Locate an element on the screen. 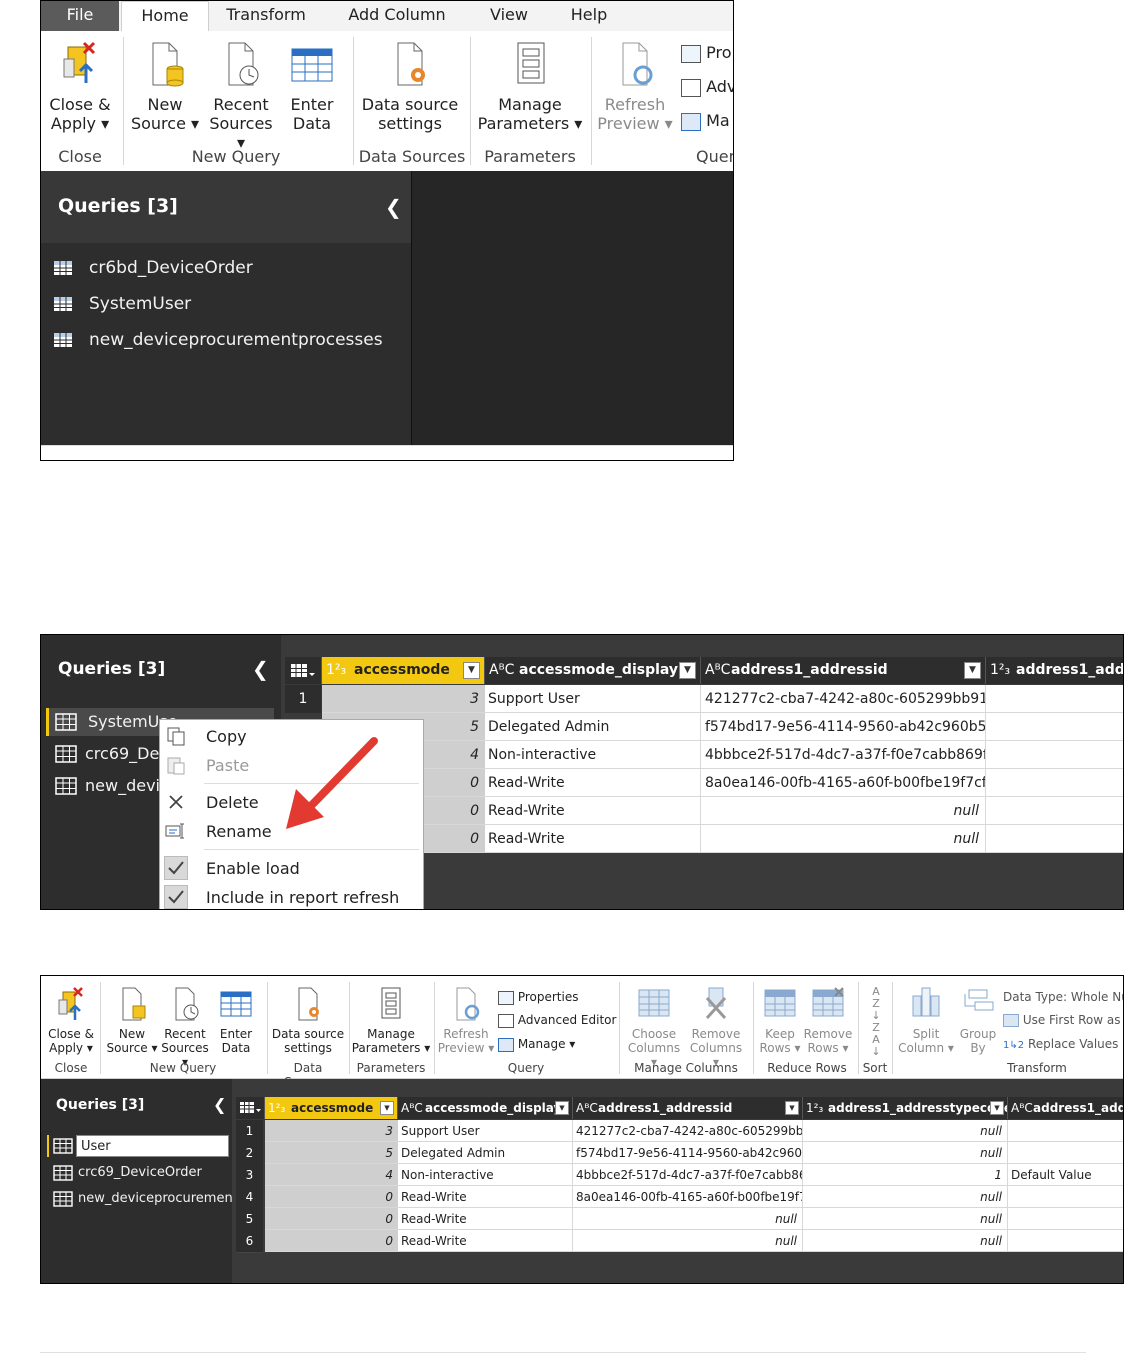 The width and height of the screenshot is (1124, 1353). grid-cell: 8a0ea146-00fb-4165-a60f-b00fbe19f7cf is located at coordinates (688, 1197).